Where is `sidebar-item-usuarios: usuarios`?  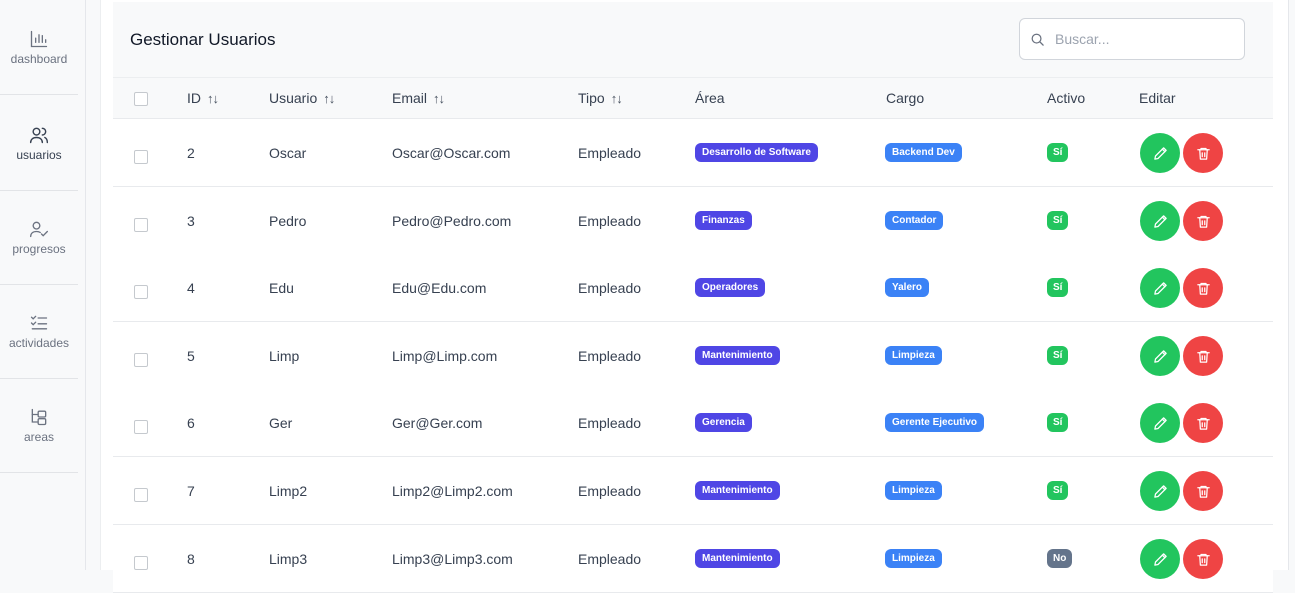 sidebar-item-usuarios: usuarios is located at coordinates (39, 143).